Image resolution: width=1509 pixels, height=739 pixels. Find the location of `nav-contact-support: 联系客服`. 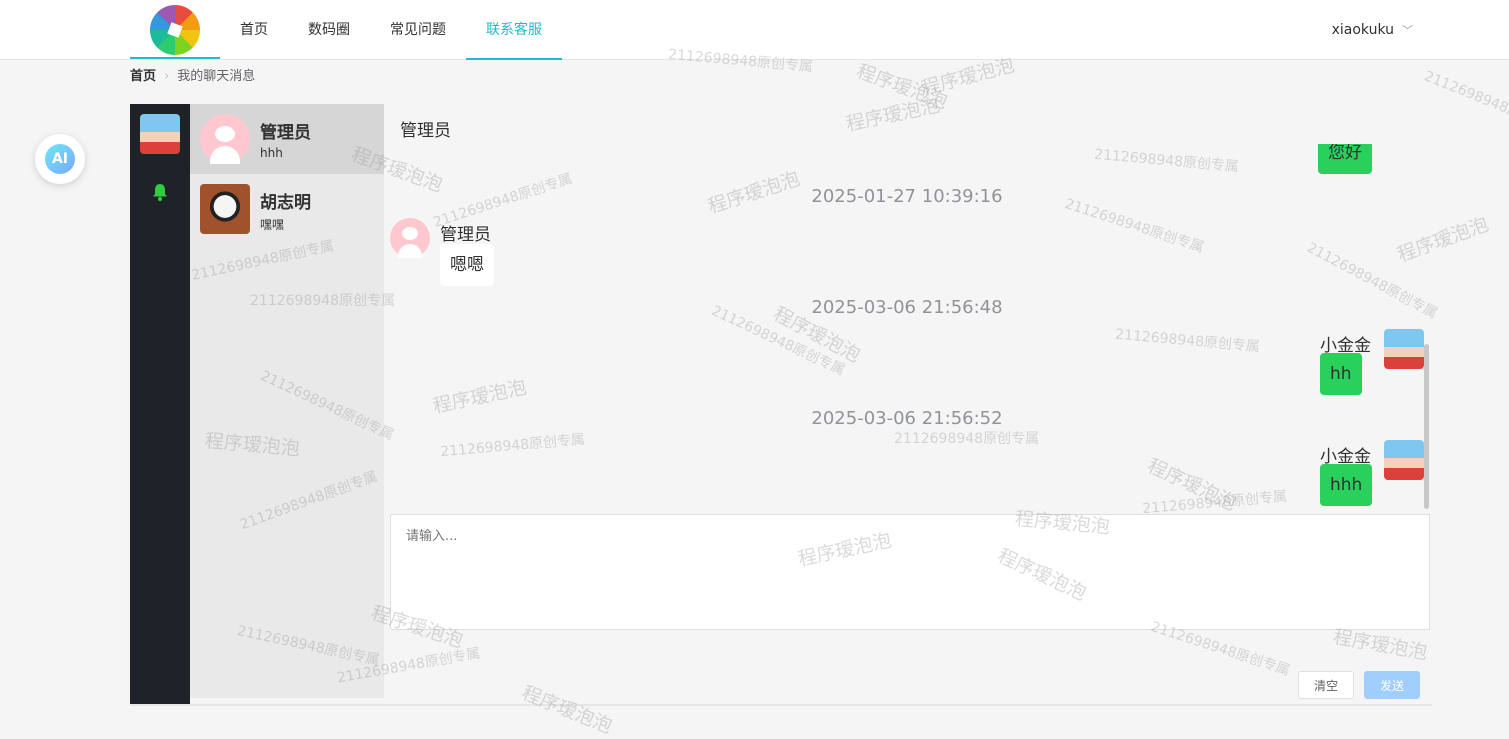

nav-contact-support: 联系客服 is located at coordinates (514, 30).